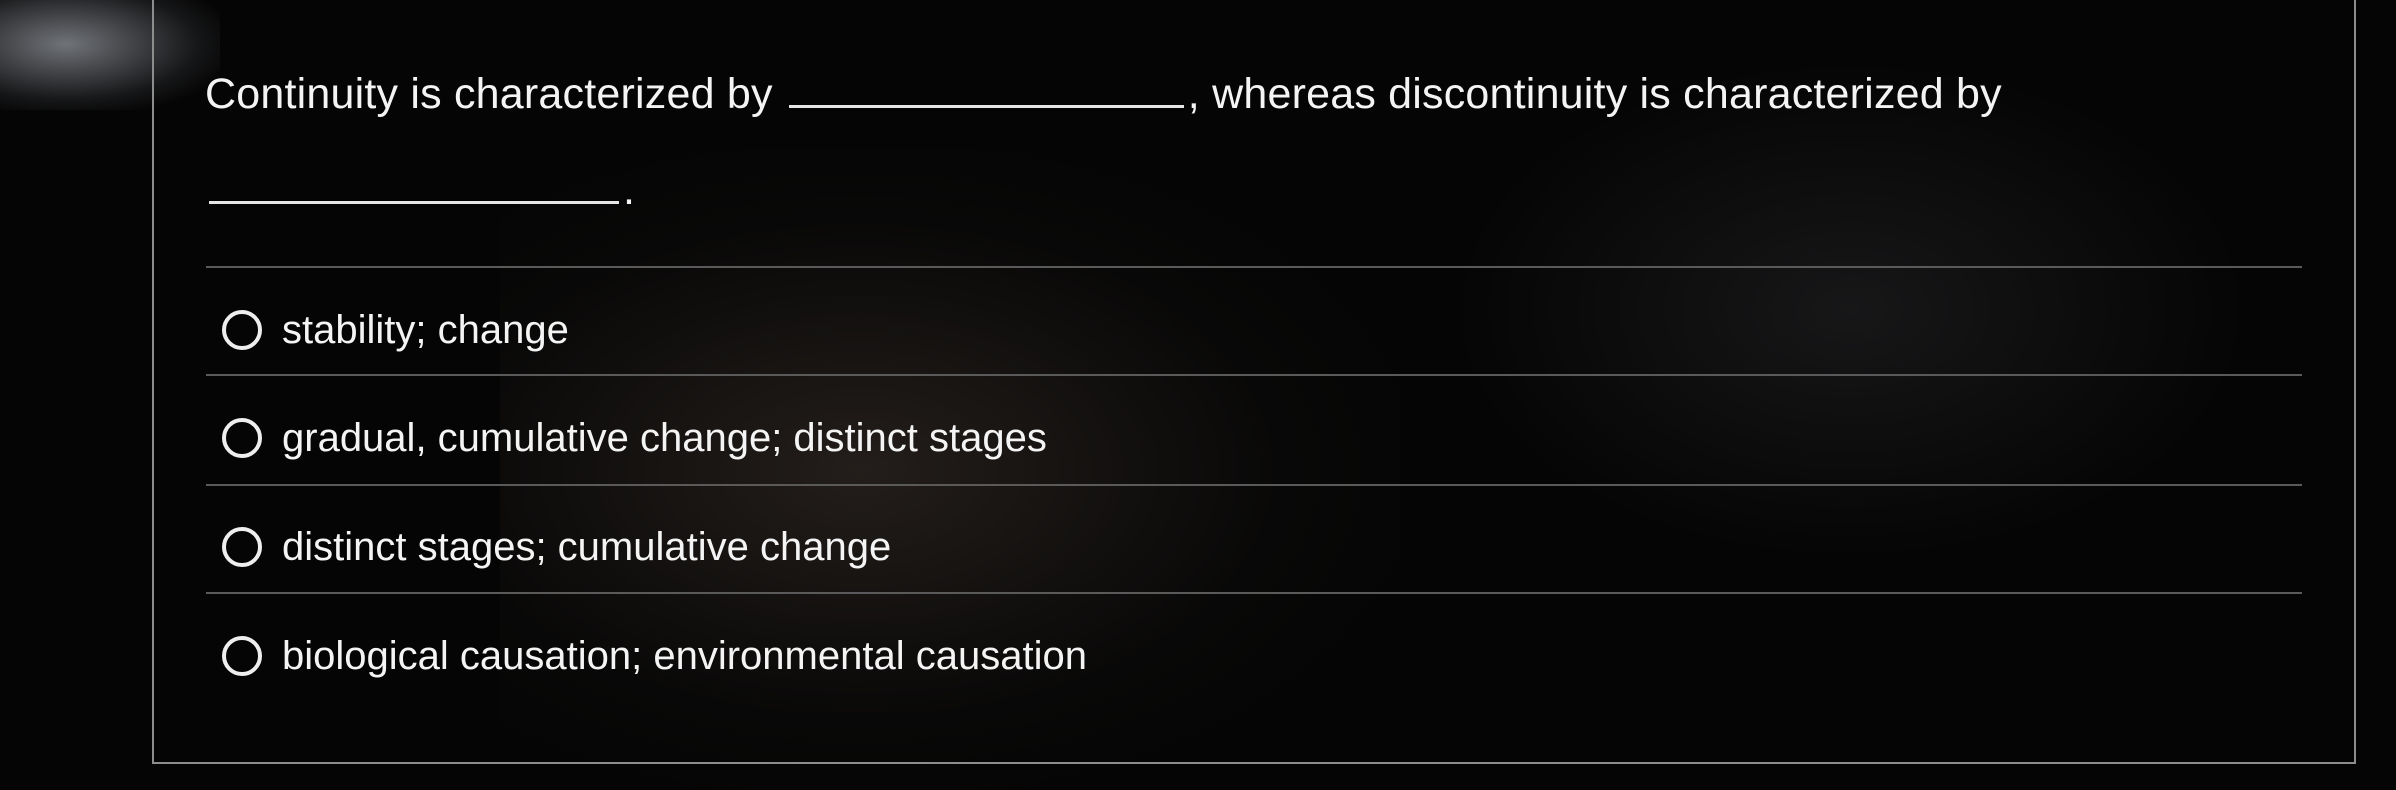 The width and height of the screenshot is (2396, 790). What do you see at coordinates (629, 190) in the screenshot?
I see `question-text-part-3: .` at bounding box center [629, 190].